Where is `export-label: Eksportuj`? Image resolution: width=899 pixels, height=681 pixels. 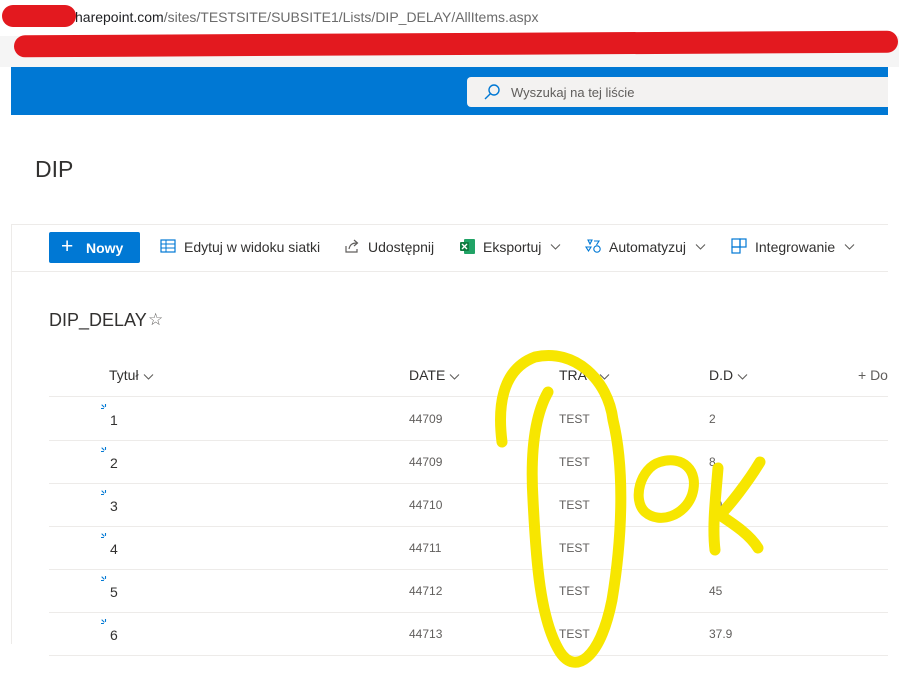 export-label: Eksportuj is located at coordinates (512, 247).